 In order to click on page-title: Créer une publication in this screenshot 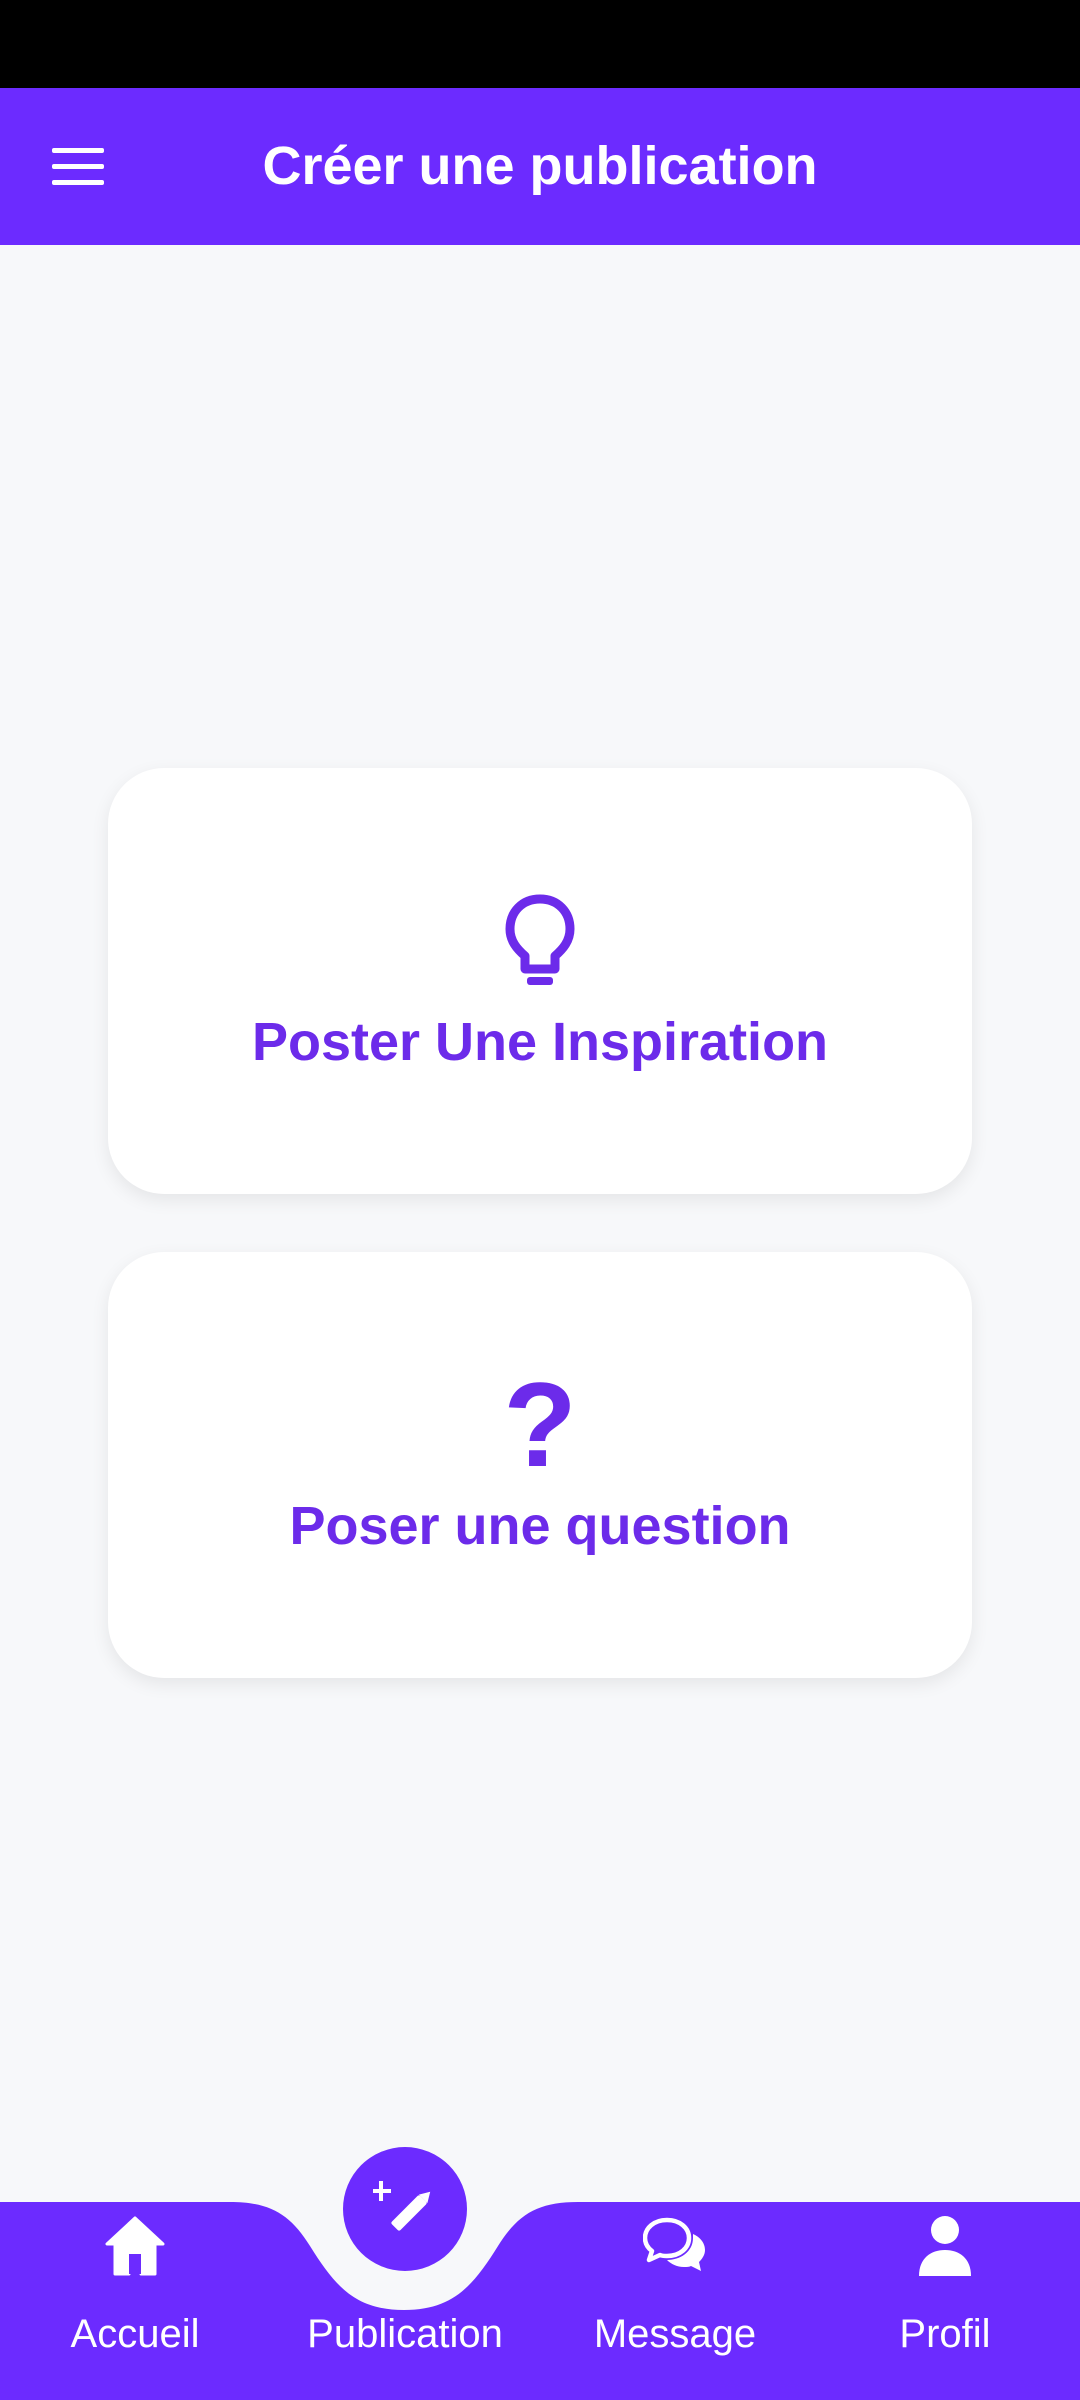, I will do `click(540, 166)`.